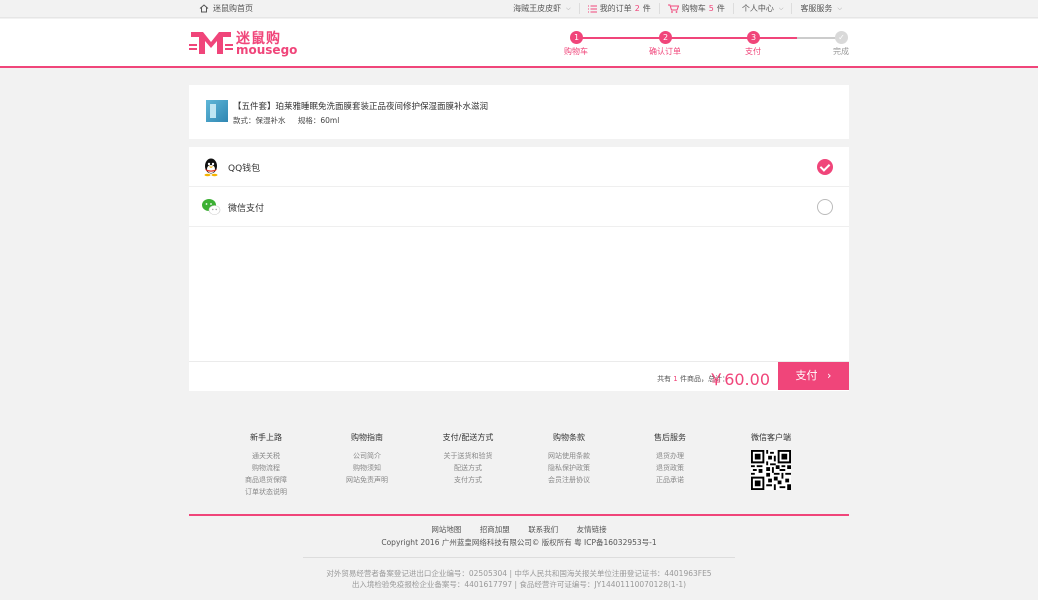 This screenshot has width=1038, height=600. I want to click on logo: 迷鼠购 mousego, so click(243, 43).